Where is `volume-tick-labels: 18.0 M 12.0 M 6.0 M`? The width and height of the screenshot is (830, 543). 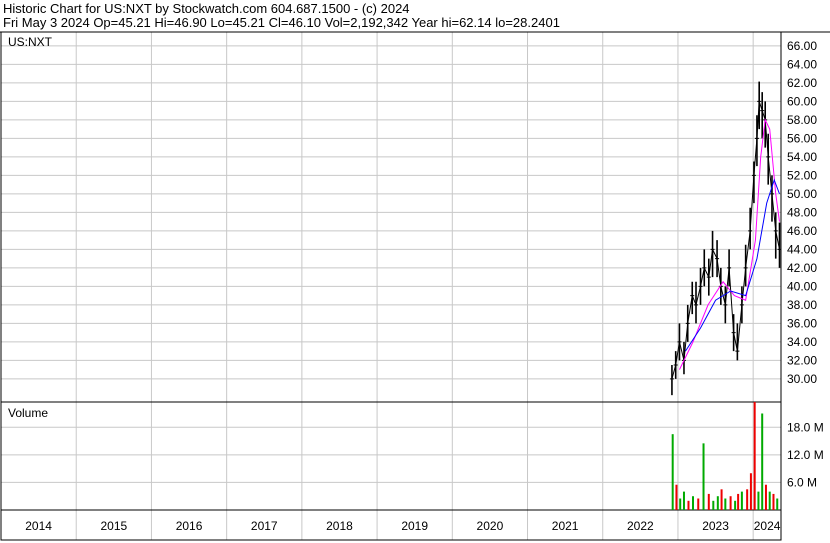 volume-tick-labels: 18.0 M 12.0 M 6.0 M is located at coordinates (805, 454).